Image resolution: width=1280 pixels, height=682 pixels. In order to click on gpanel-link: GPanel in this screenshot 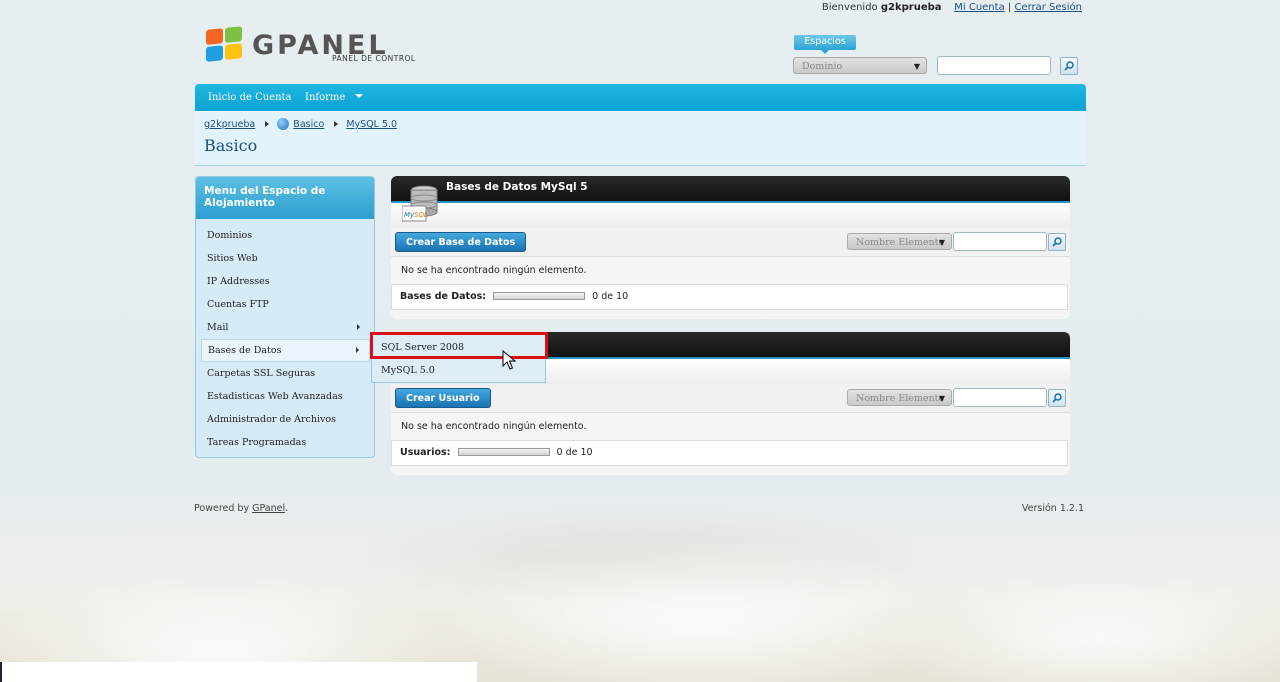, I will do `click(268, 508)`.